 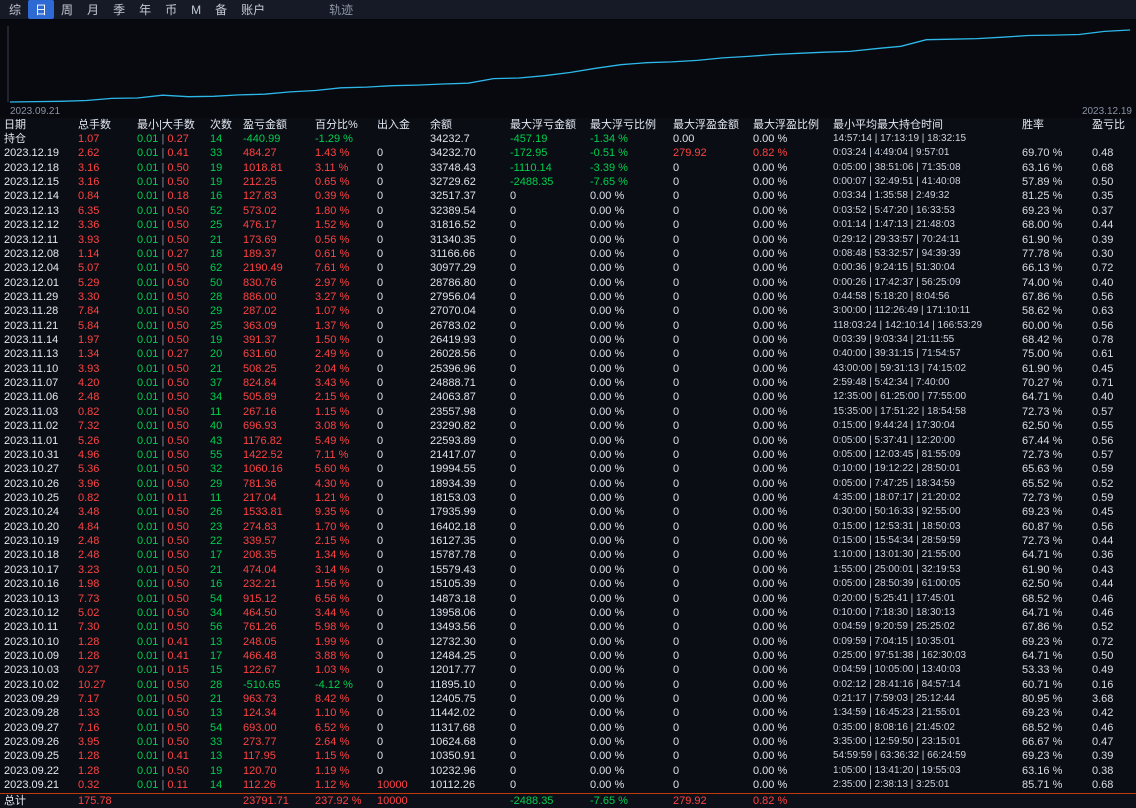 I want to click on lots-cell: 7.17, so click(x=89, y=699).